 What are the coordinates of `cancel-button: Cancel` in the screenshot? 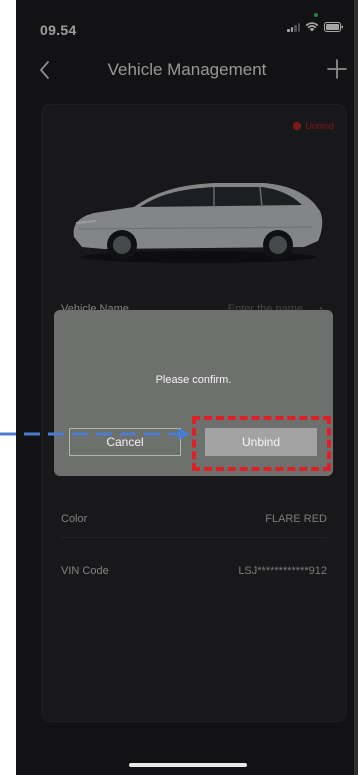 It's located at (125, 442).